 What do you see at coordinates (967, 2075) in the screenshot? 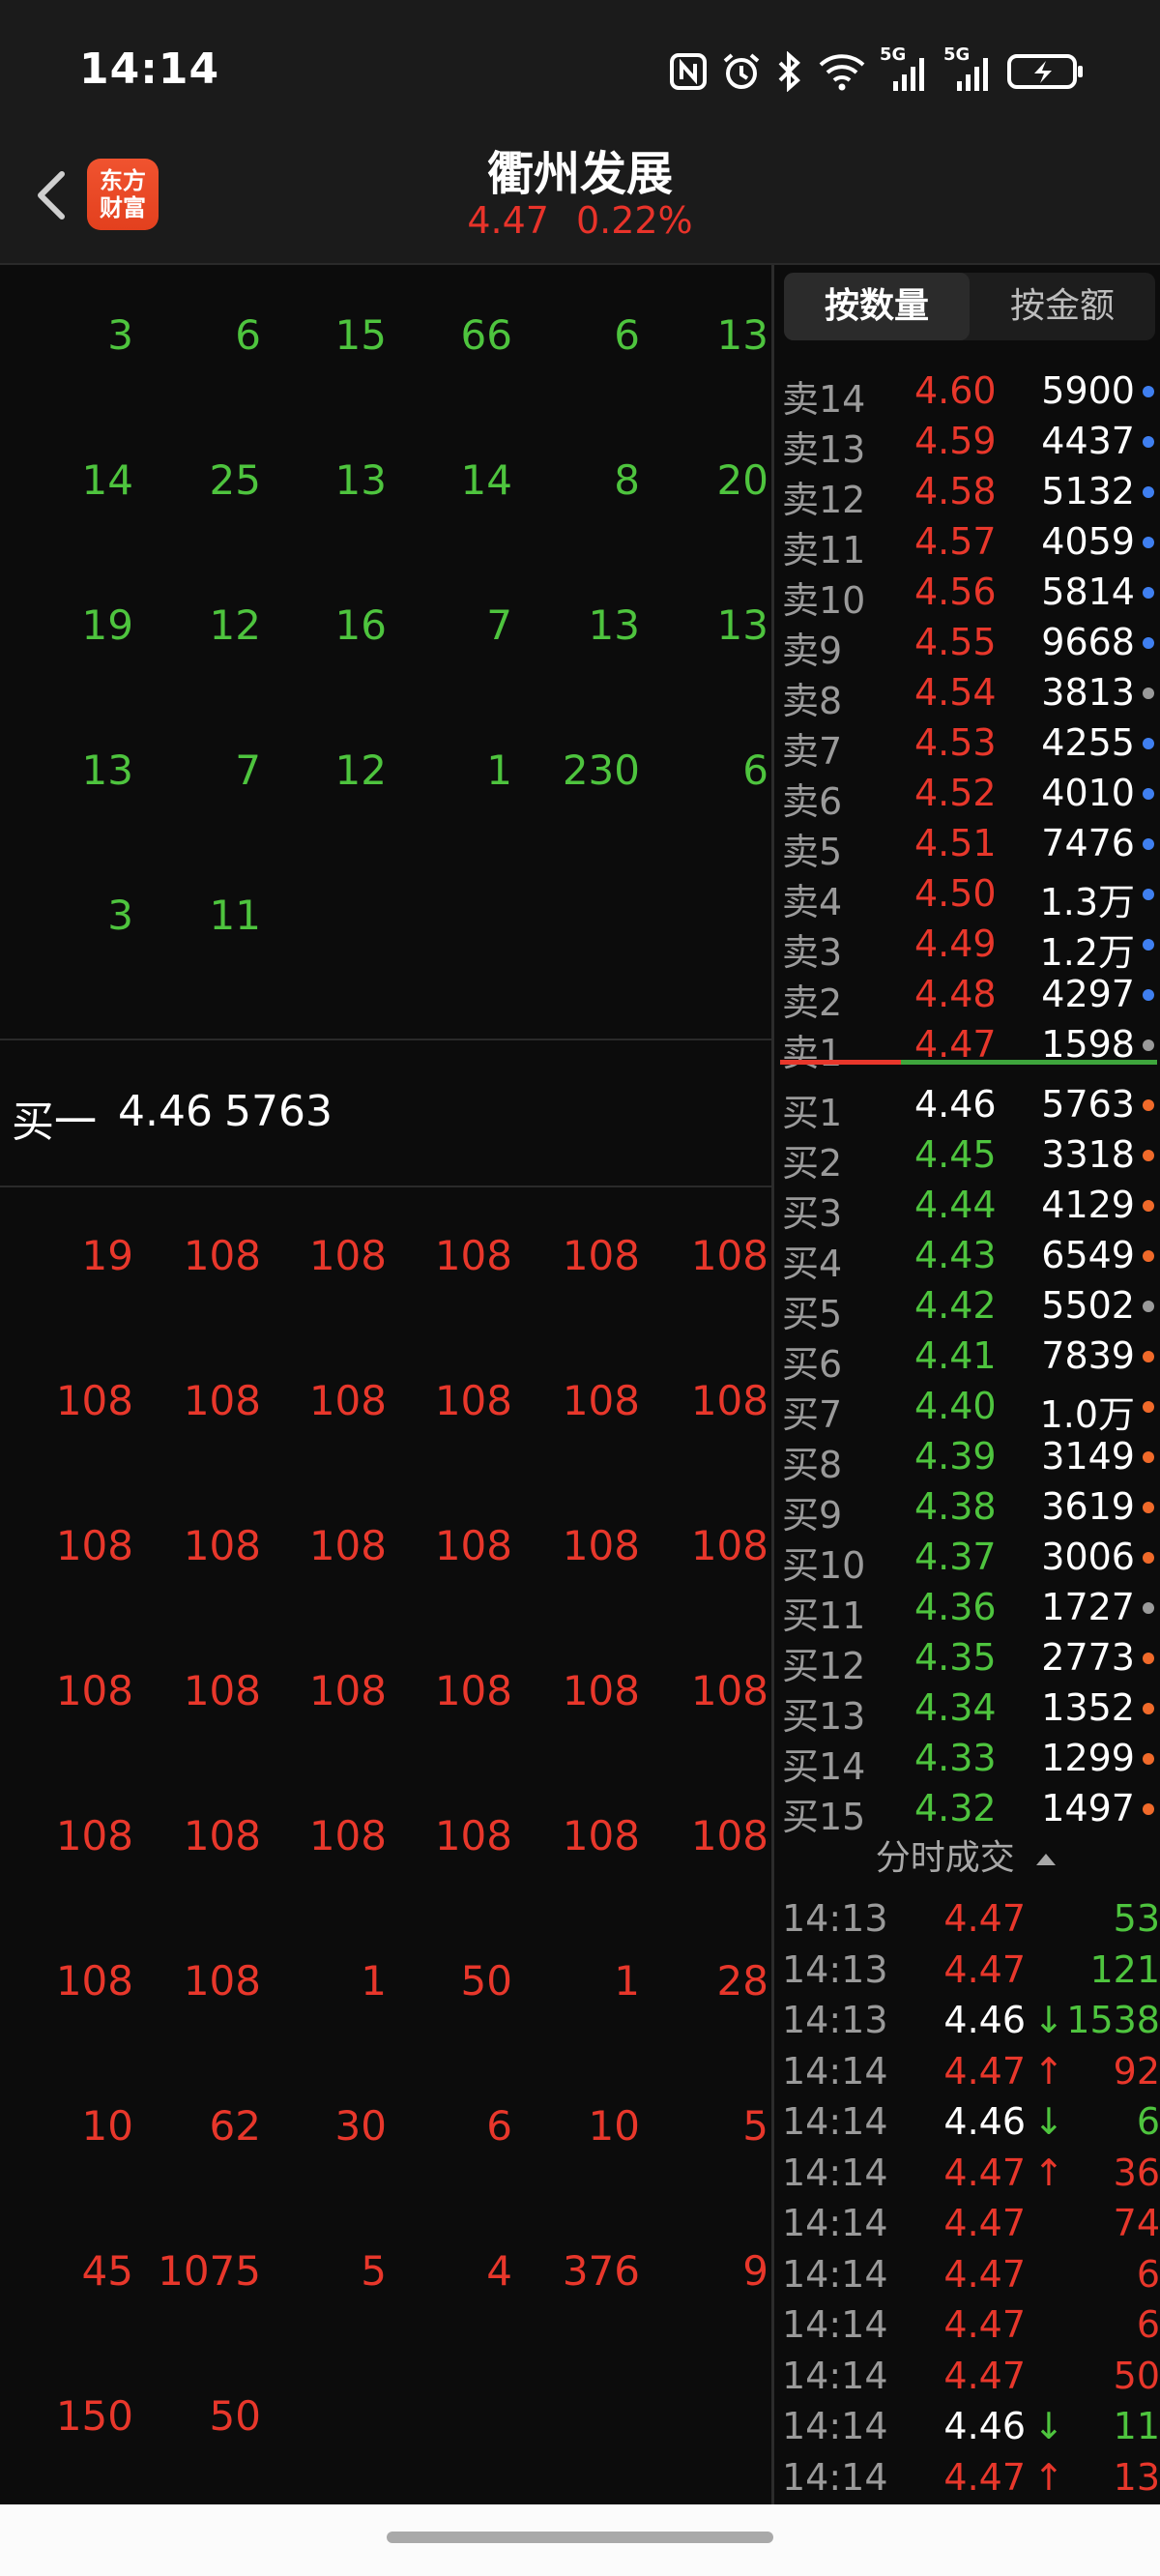
I see `tick-row: 14:14 4.47 ↑ 92` at bounding box center [967, 2075].